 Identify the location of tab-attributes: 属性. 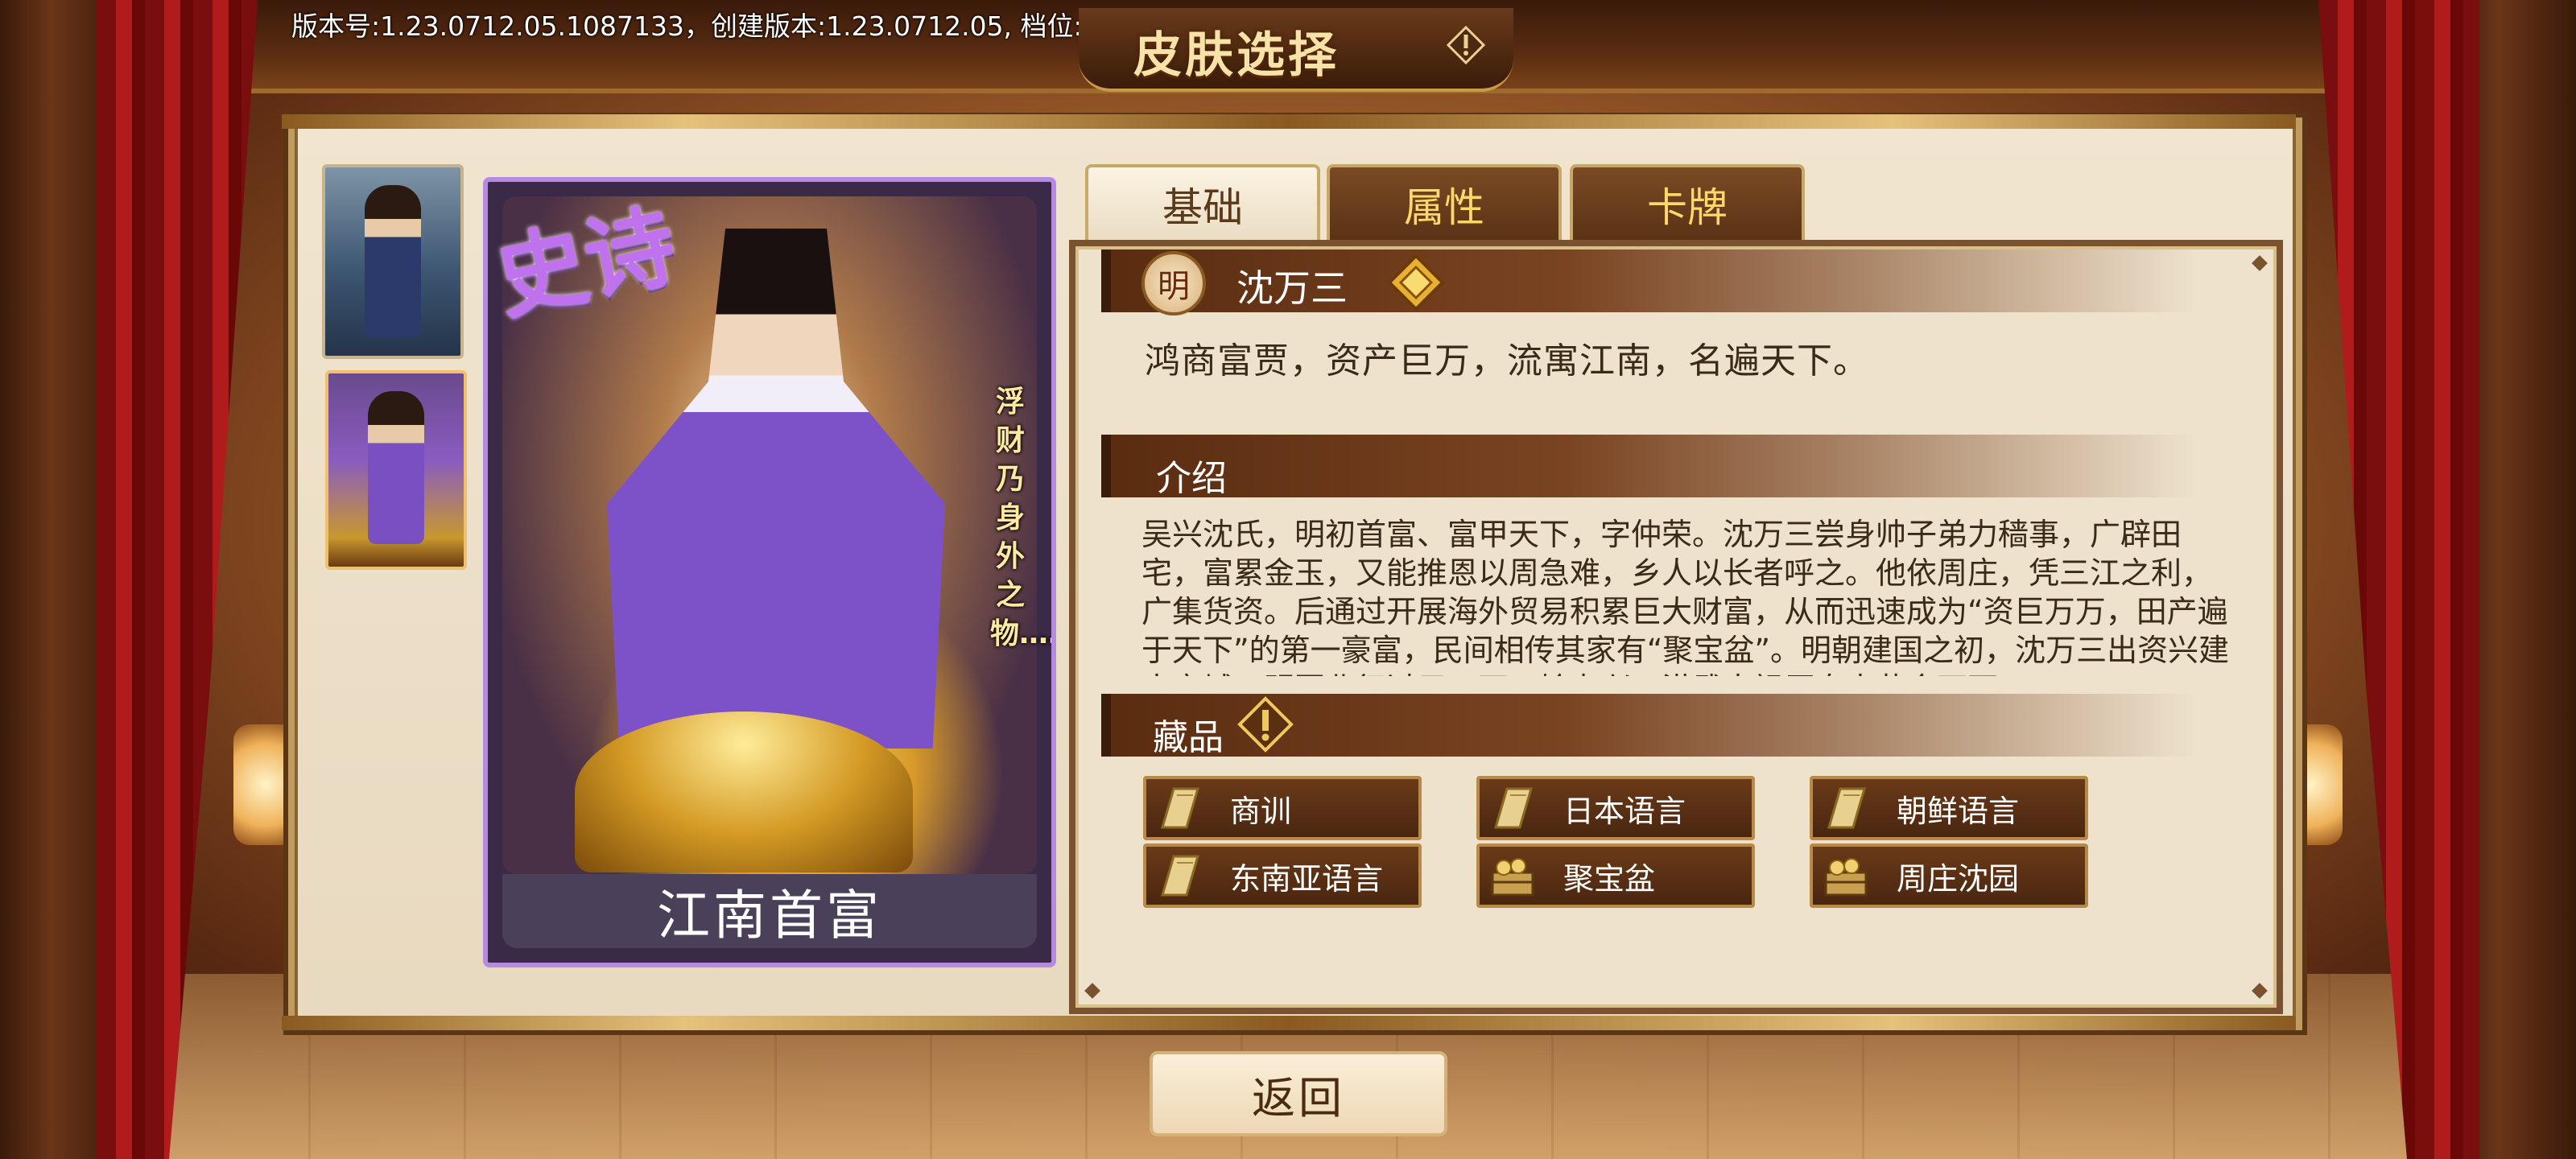
(1444, 202).